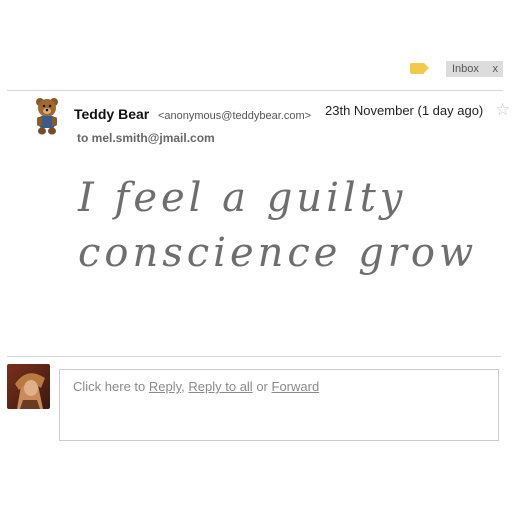 The height and width of the screenshot is (512, 512). What do you see at coordinates (146, 138) in the screenshot?
I see `recipient-line: to mel.smith@jmail.com` at bounding box center [146, 138].